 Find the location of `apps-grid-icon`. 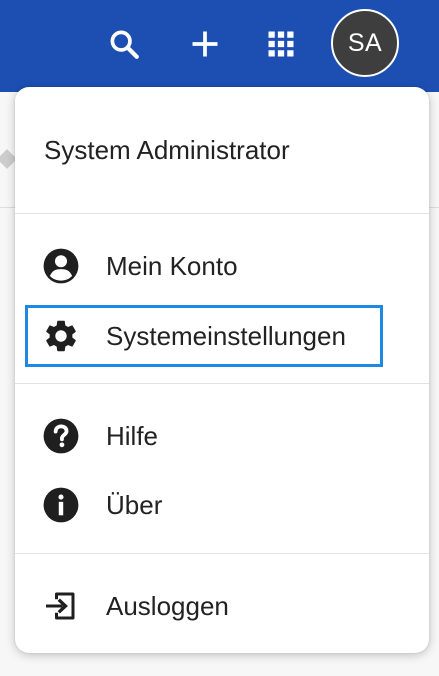

apps-grid-icon is located at coordinates (281, 44).